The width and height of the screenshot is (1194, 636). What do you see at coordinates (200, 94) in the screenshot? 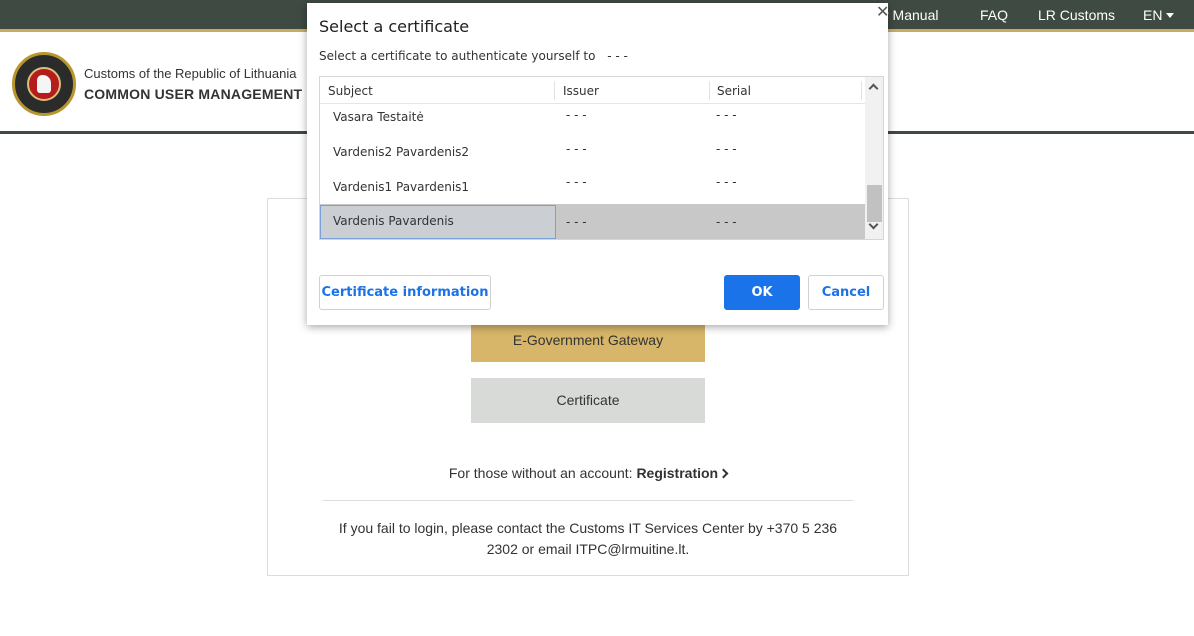
I see `system-name: COMMON USER MANAGEMENT P` at bounding box center [200, 94].